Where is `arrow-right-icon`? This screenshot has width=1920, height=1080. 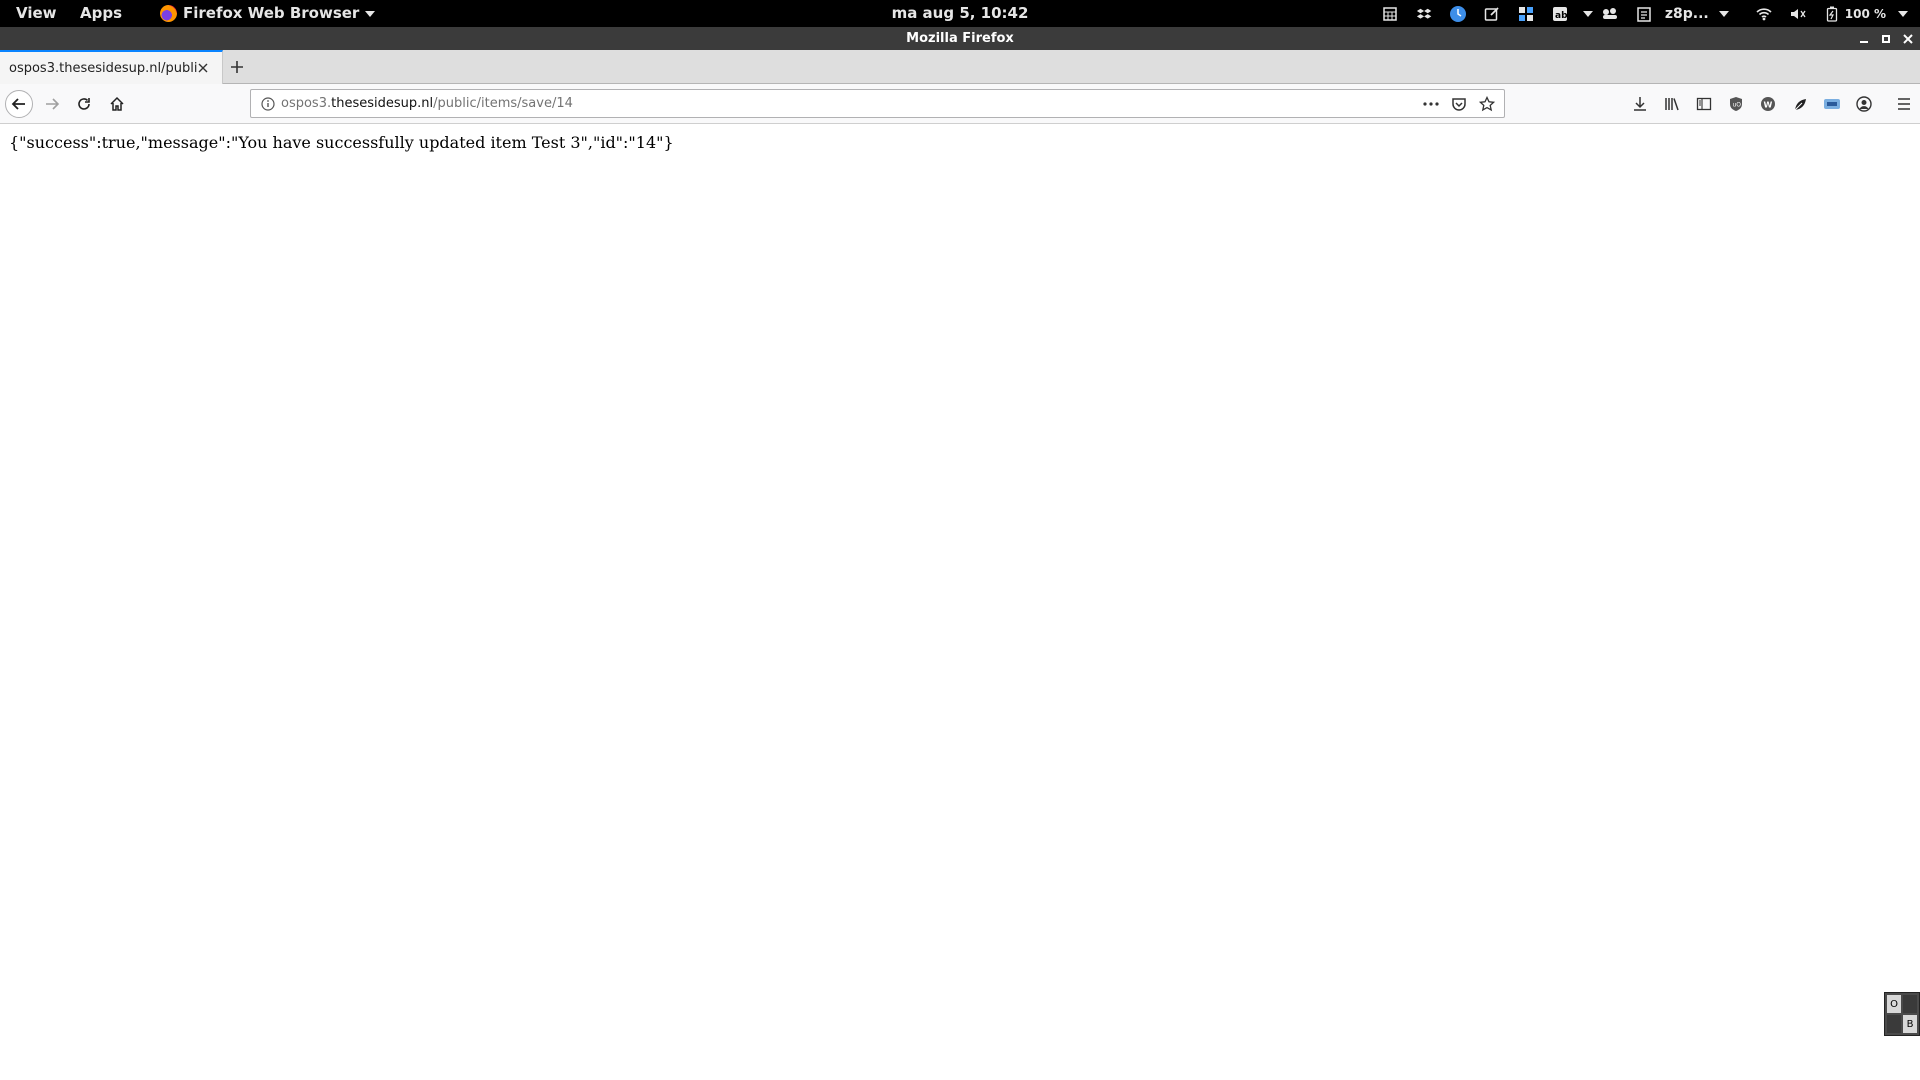
arrow-right-icon is located at coordinates (53, 104).